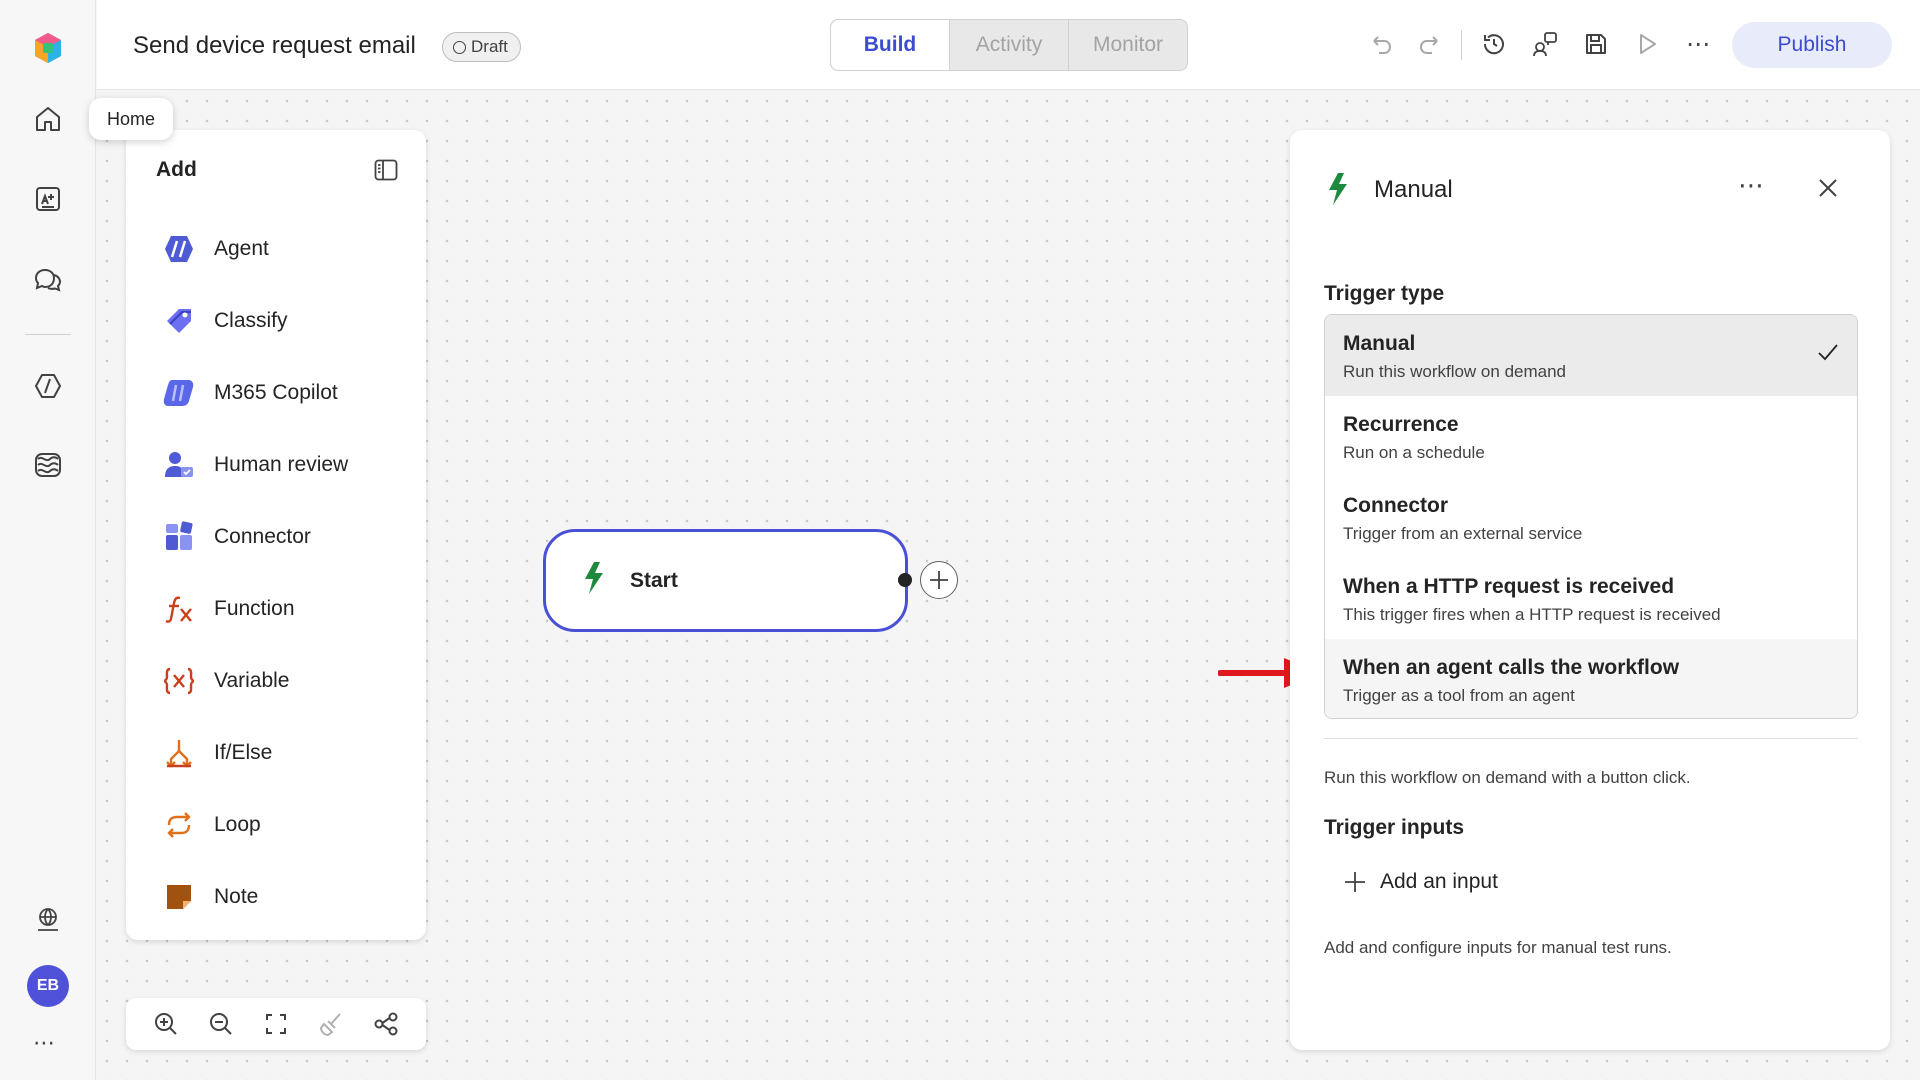  I want to click on zoom-out-icon, so click(221, 1024).